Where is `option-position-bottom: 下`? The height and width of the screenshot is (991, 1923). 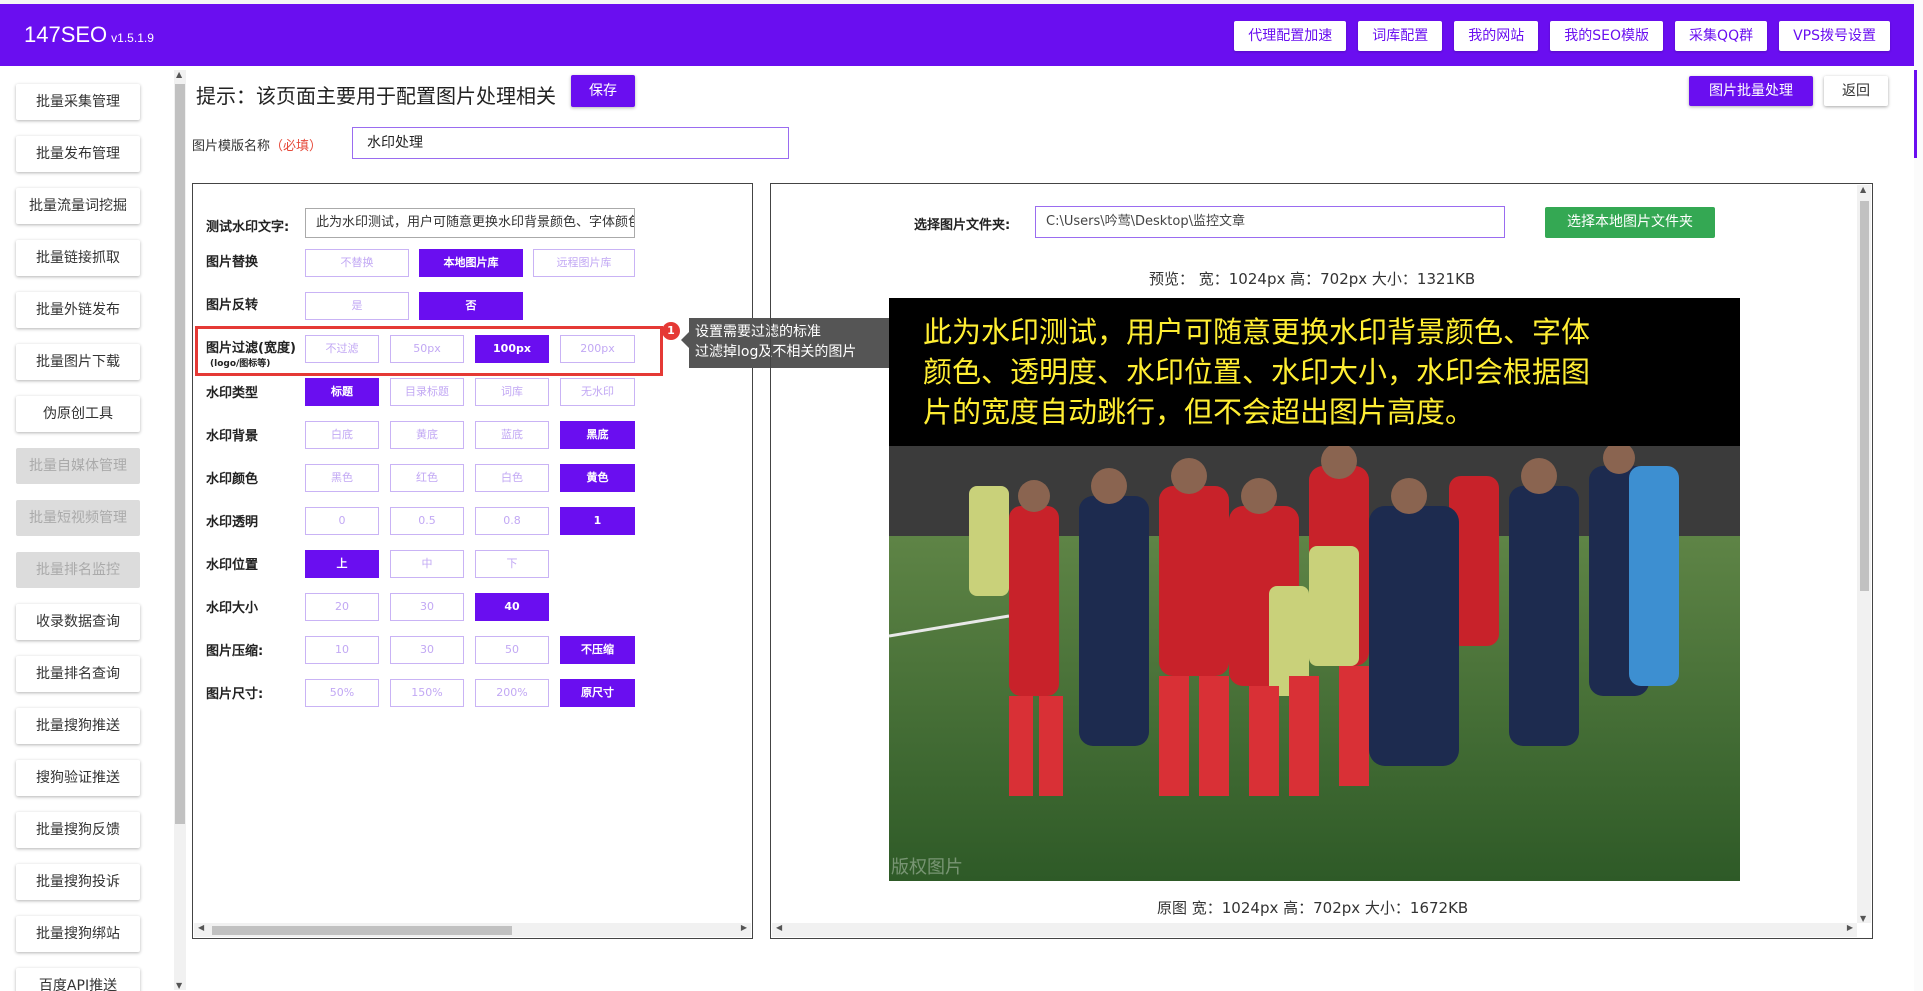 option-position-bottom: 下 is located at coordinates (512, 564).